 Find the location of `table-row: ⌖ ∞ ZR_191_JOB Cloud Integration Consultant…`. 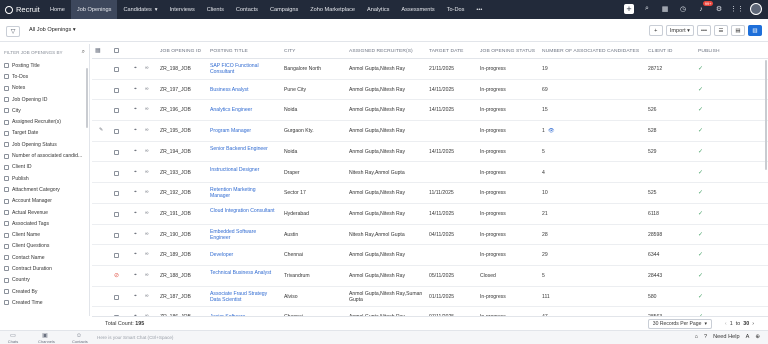

table-row: ⌖ ∞ ZR_191_JOB Cloud Integration Consultant… is located at coordinates (430, 214).